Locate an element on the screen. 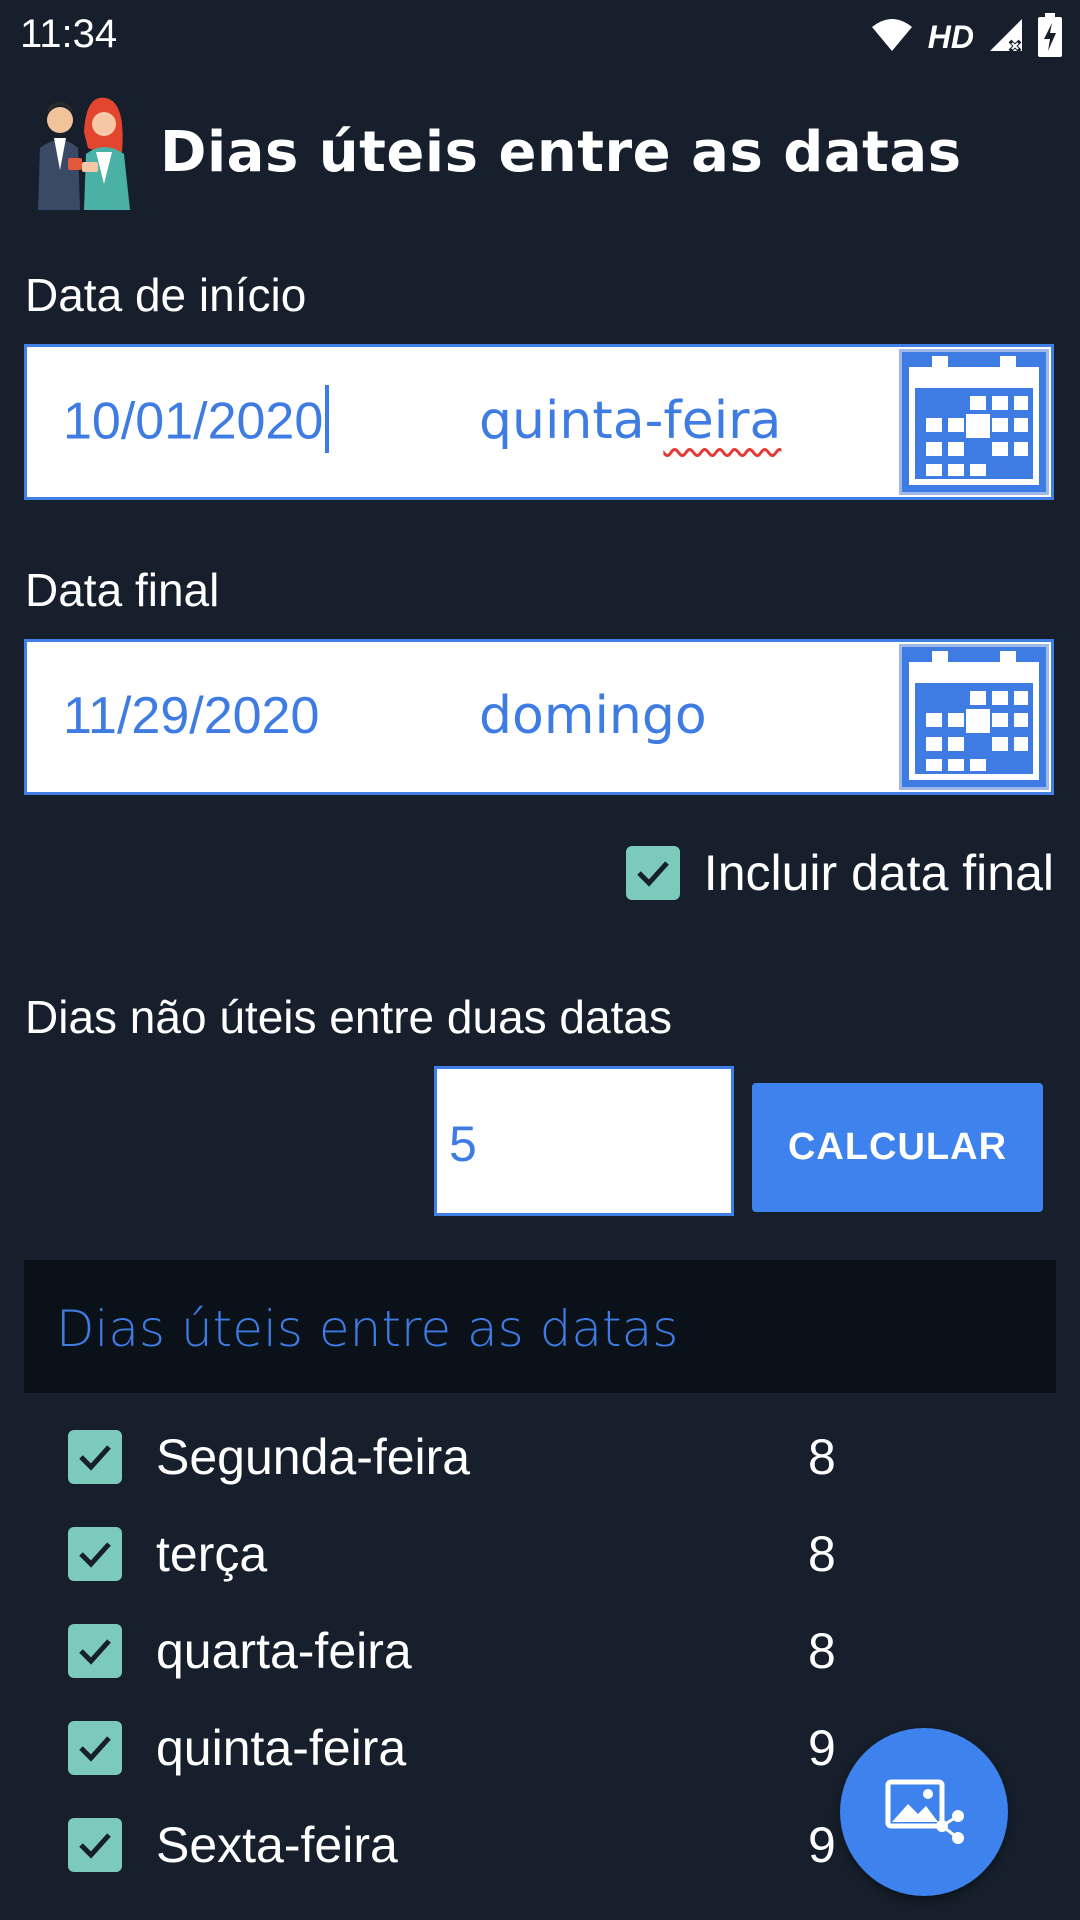 This screenshot has width=1080, height=1920. list-item: quinta-feira 9 is located at coordinates (518, 1748).